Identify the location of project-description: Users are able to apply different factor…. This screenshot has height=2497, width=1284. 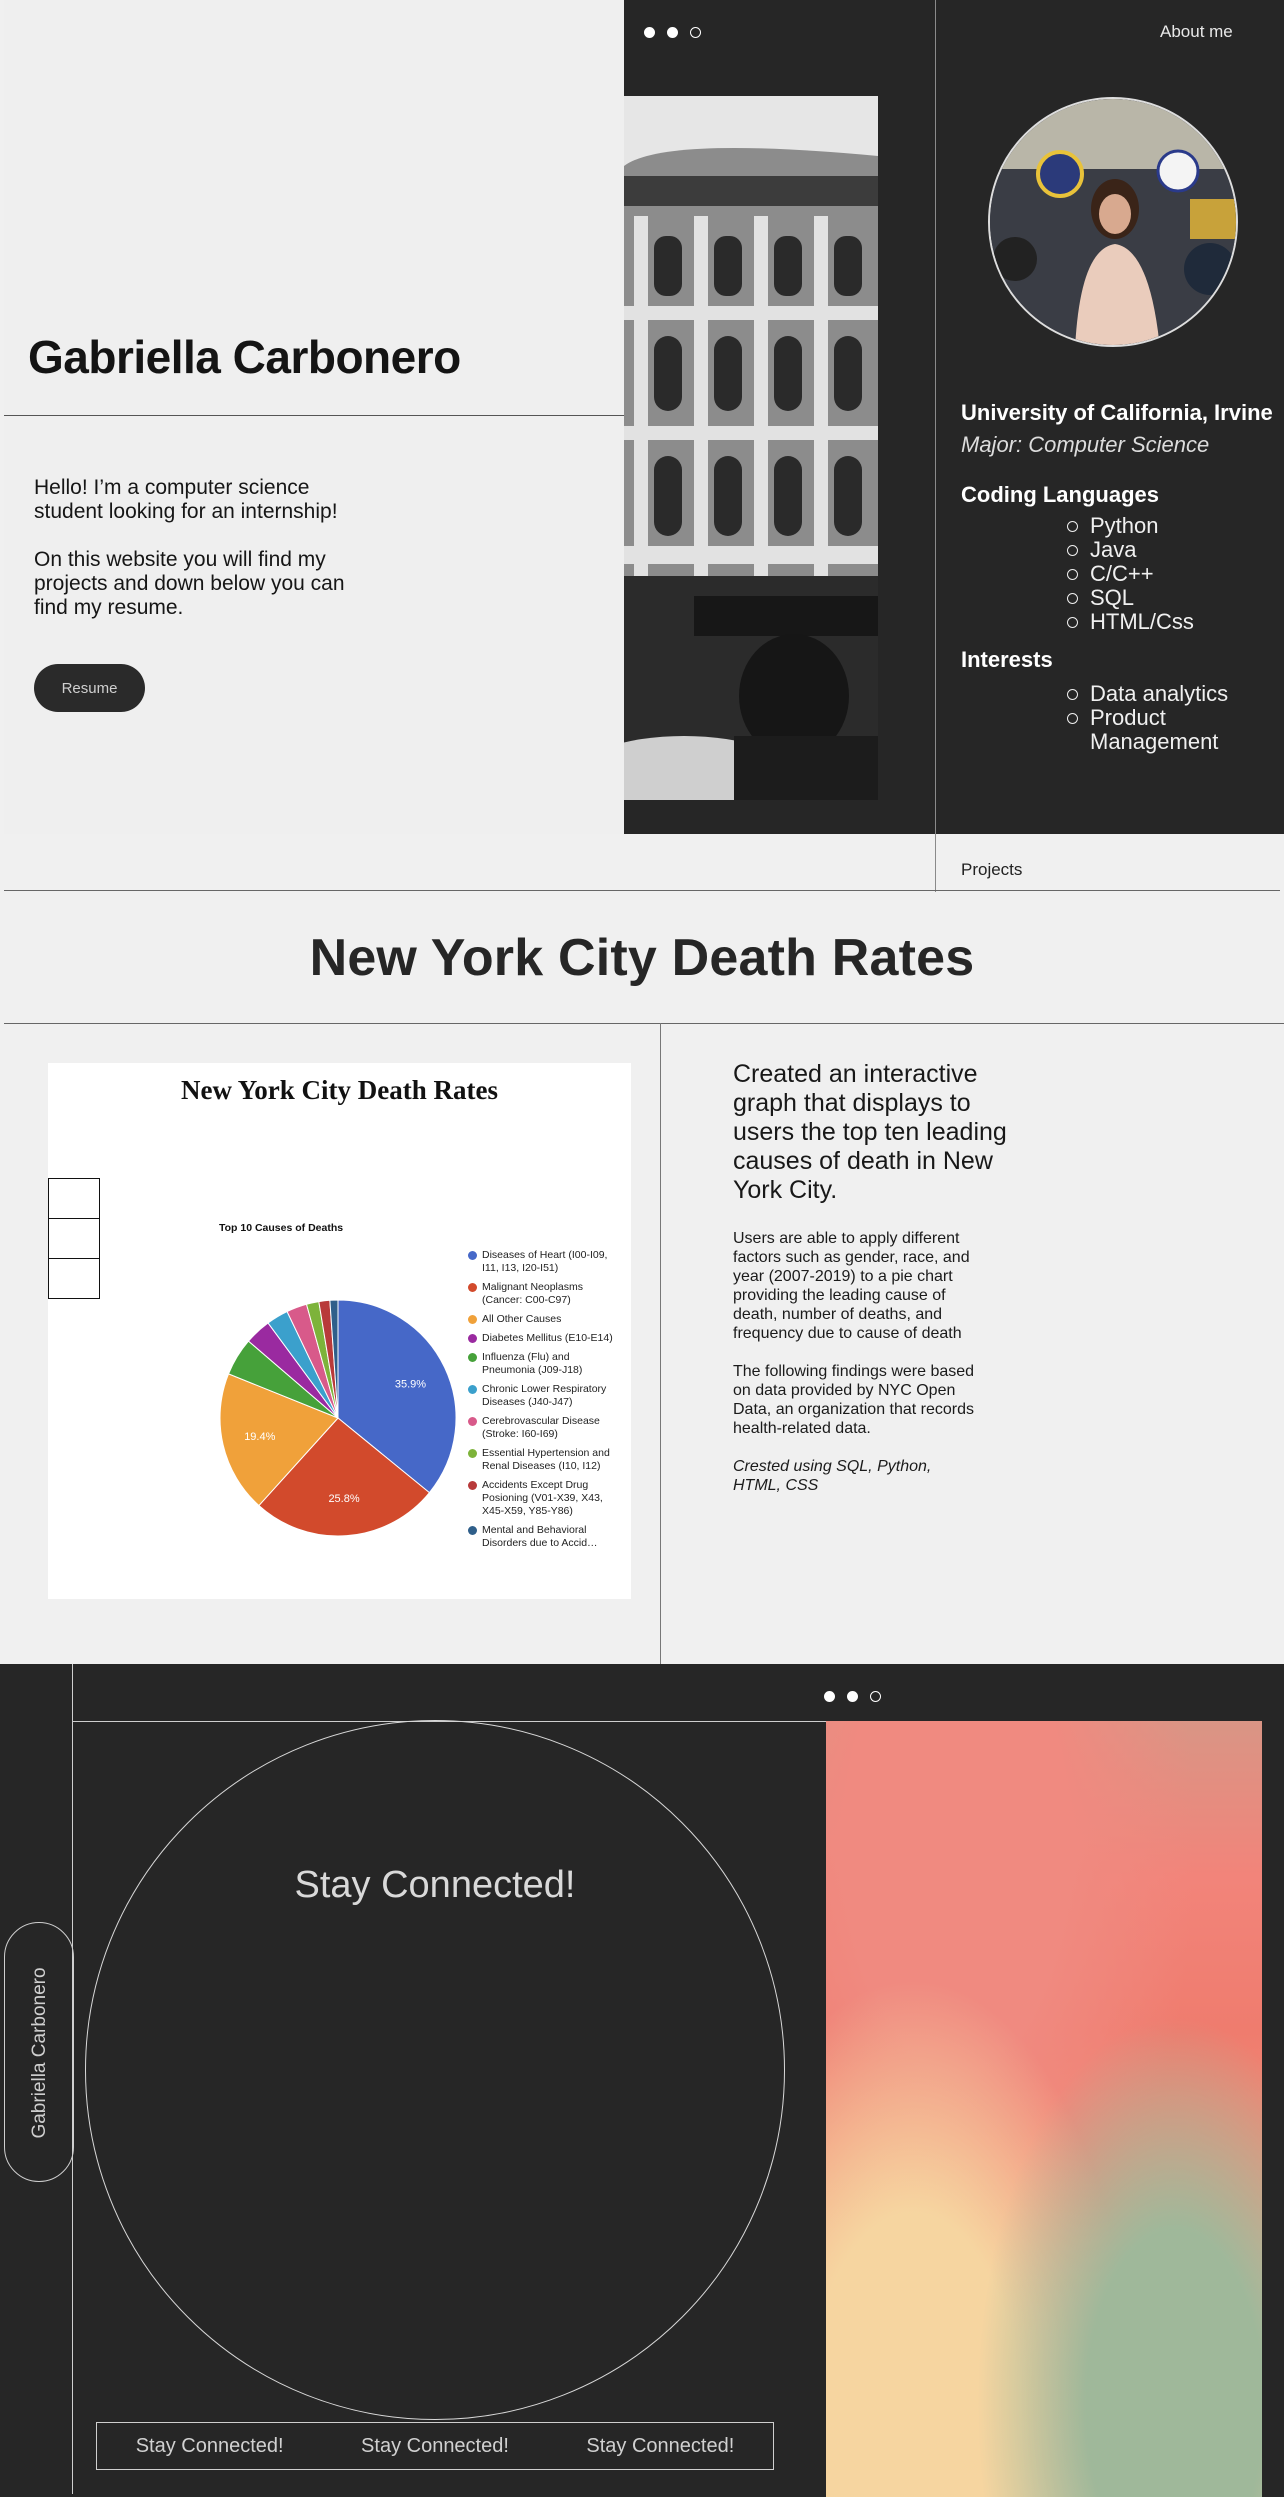
(858, 1371).